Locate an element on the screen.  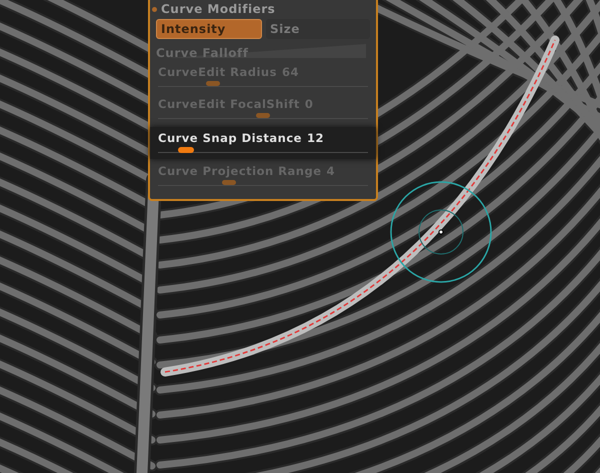
mode-button: Intensity is located at coordinates (209, 29).